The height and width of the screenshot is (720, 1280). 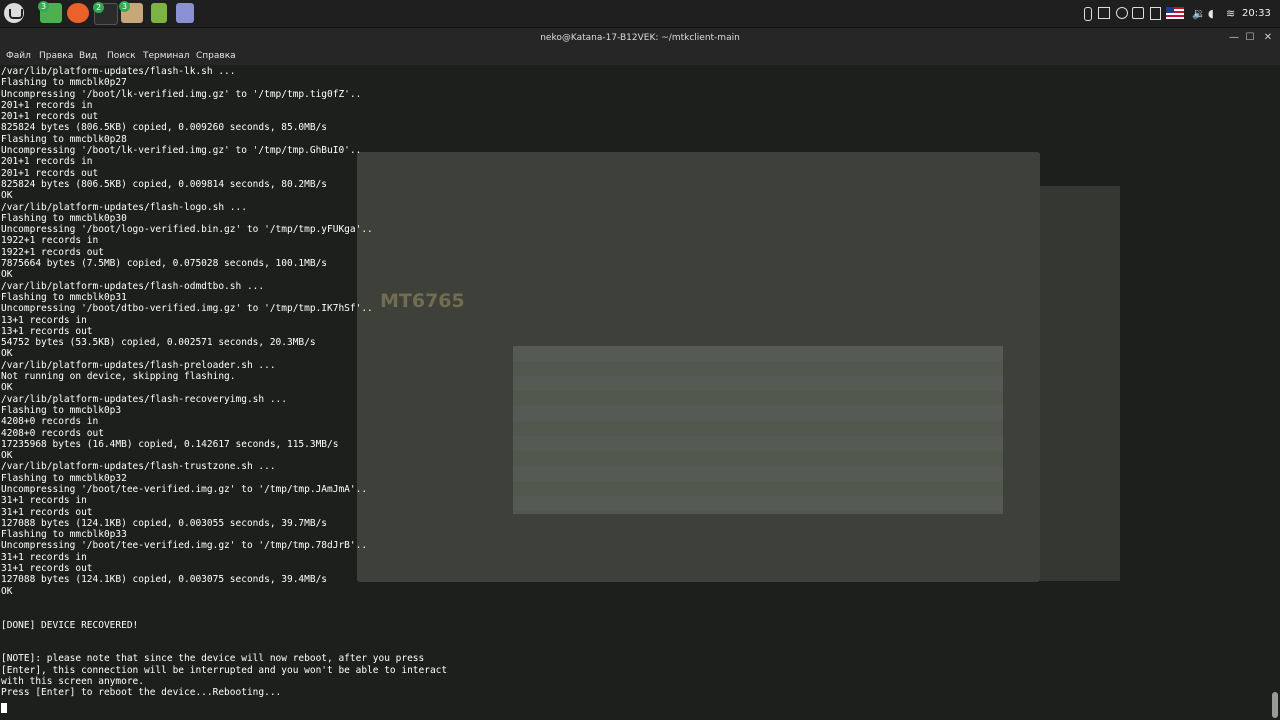 What do you see at coordinates (1155, 13) in the screenshot?
I see `notes-icon` at bounding box center [1155, 13].